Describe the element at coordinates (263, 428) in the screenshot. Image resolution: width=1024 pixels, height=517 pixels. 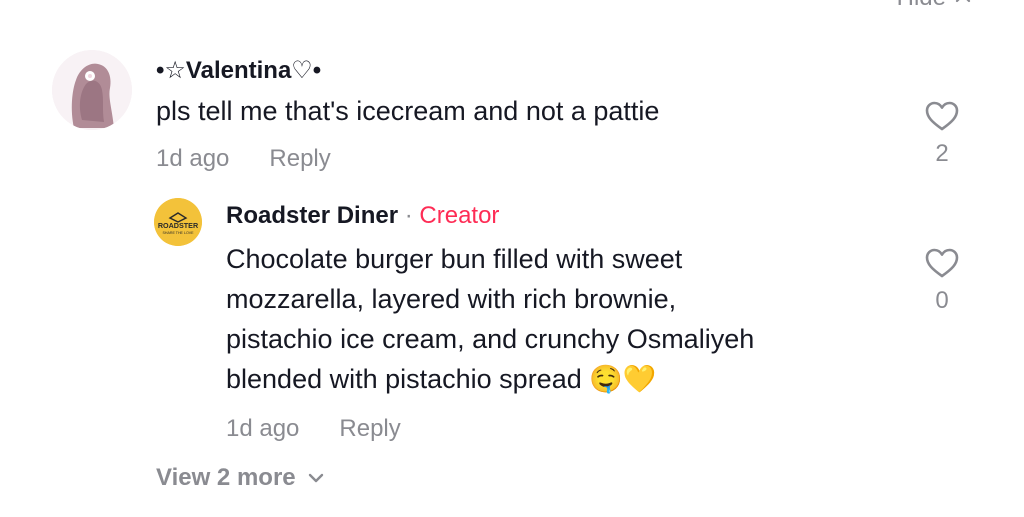
I see `reply-timestamp: 1d ago` at that location.